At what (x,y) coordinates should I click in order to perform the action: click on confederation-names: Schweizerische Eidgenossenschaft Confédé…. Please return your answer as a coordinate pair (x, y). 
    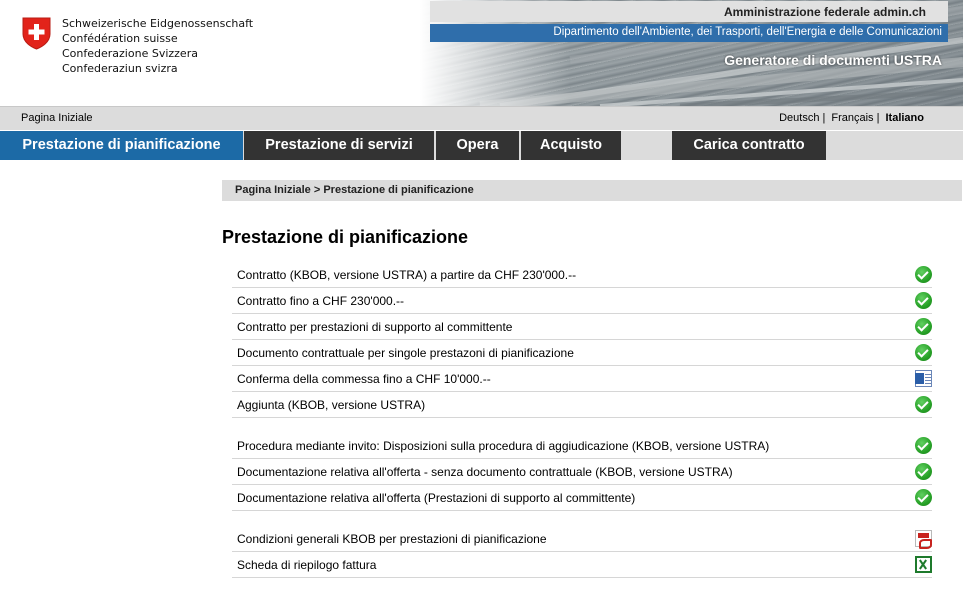
    Looking at the image, I should click on (157, 46).